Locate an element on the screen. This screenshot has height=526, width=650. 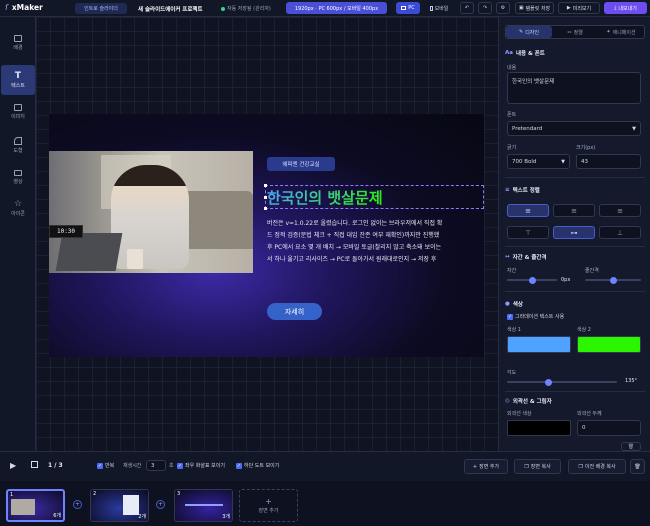
sidebar-item-image: 이미지 is located at coordinates (18, 112).